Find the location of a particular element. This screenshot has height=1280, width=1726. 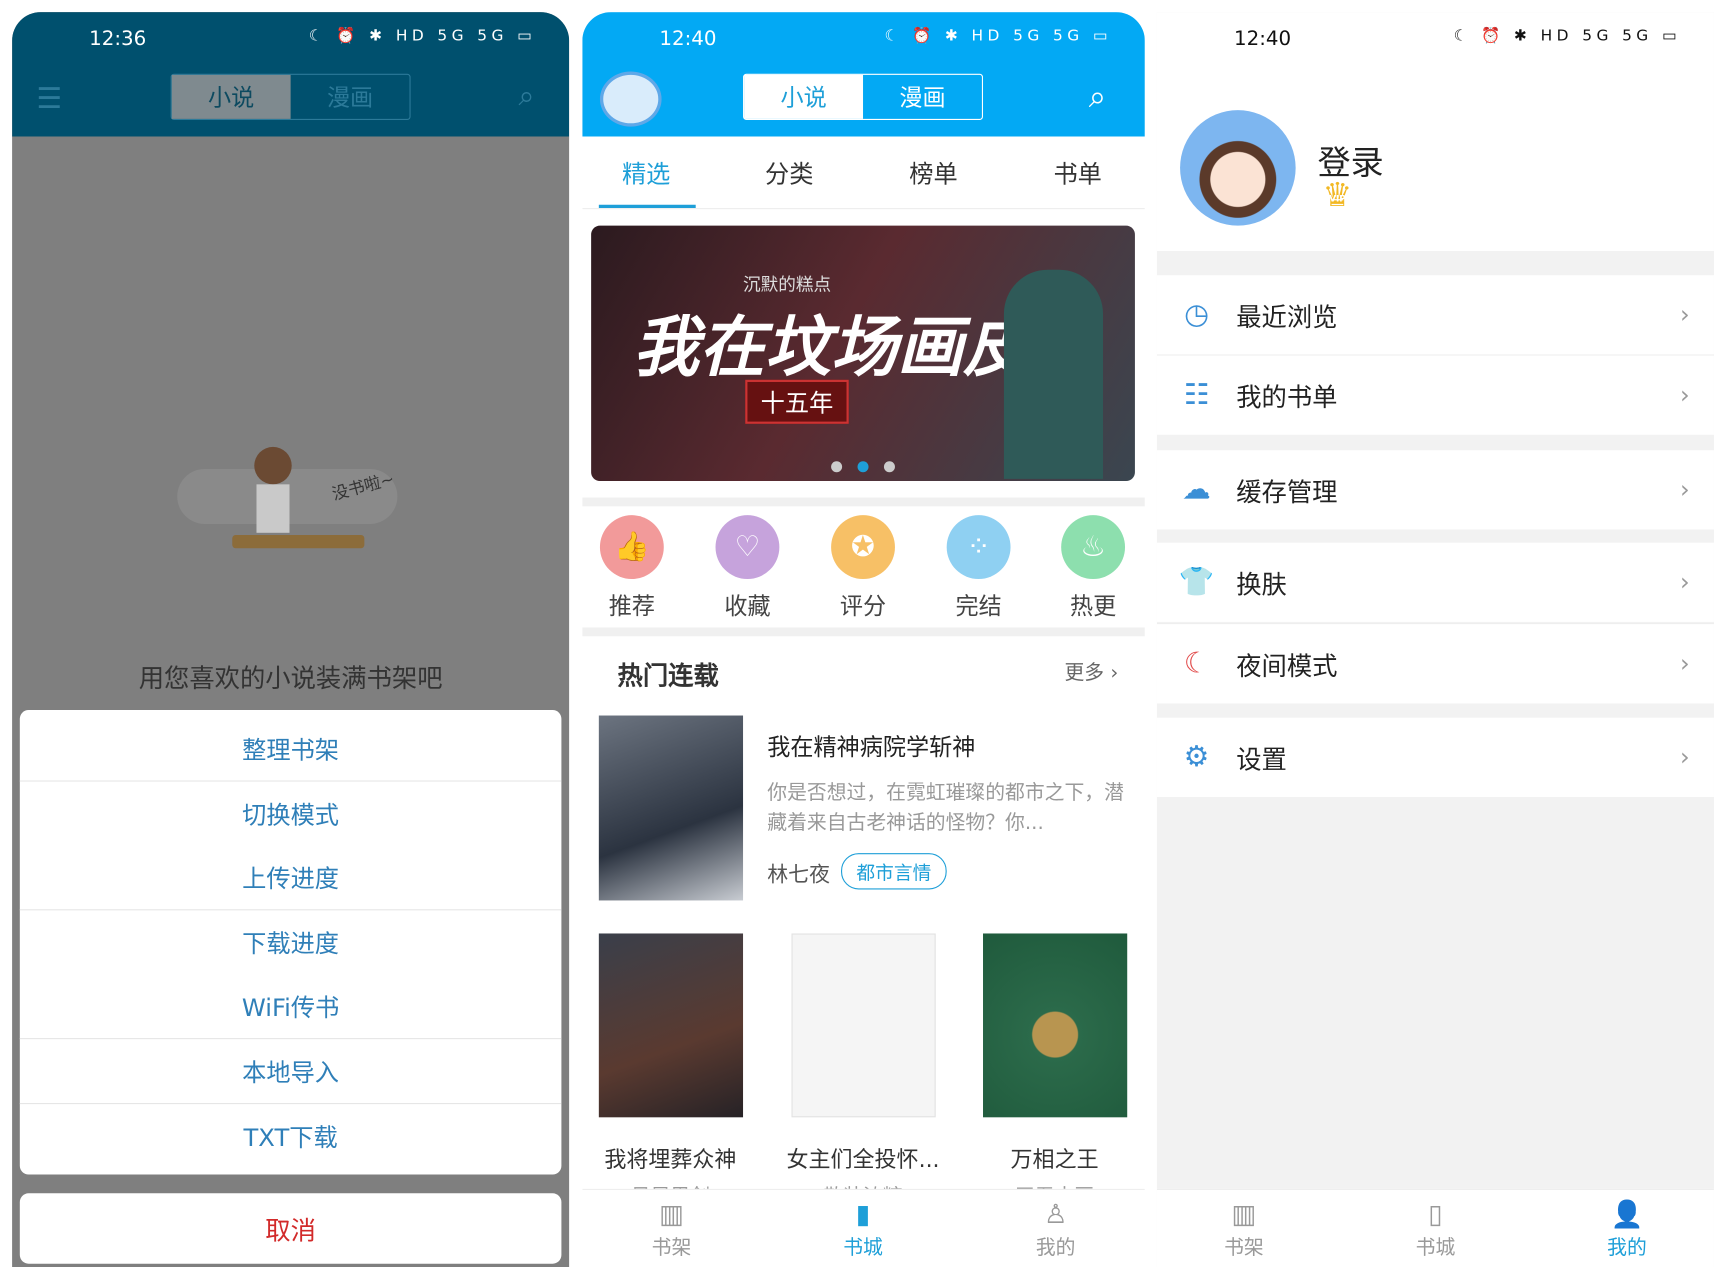

thumb-up-icon: 👍 is located at coordinates (631, 547).